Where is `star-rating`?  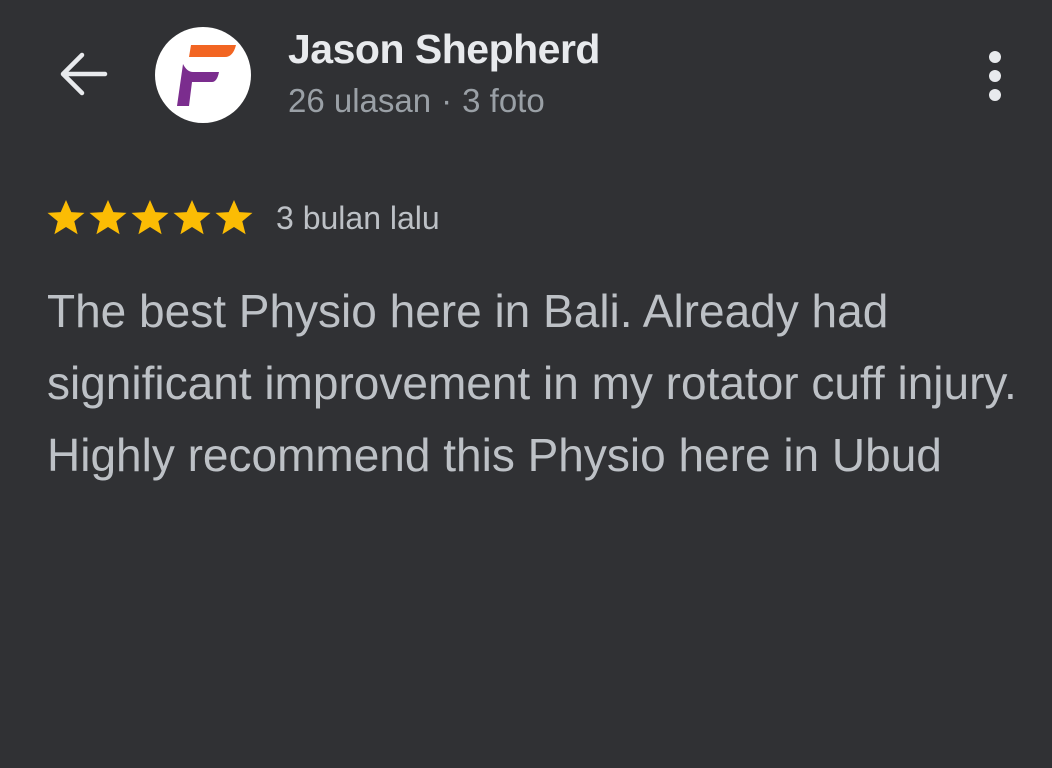 star-rating is located at coordinates (150, 218).